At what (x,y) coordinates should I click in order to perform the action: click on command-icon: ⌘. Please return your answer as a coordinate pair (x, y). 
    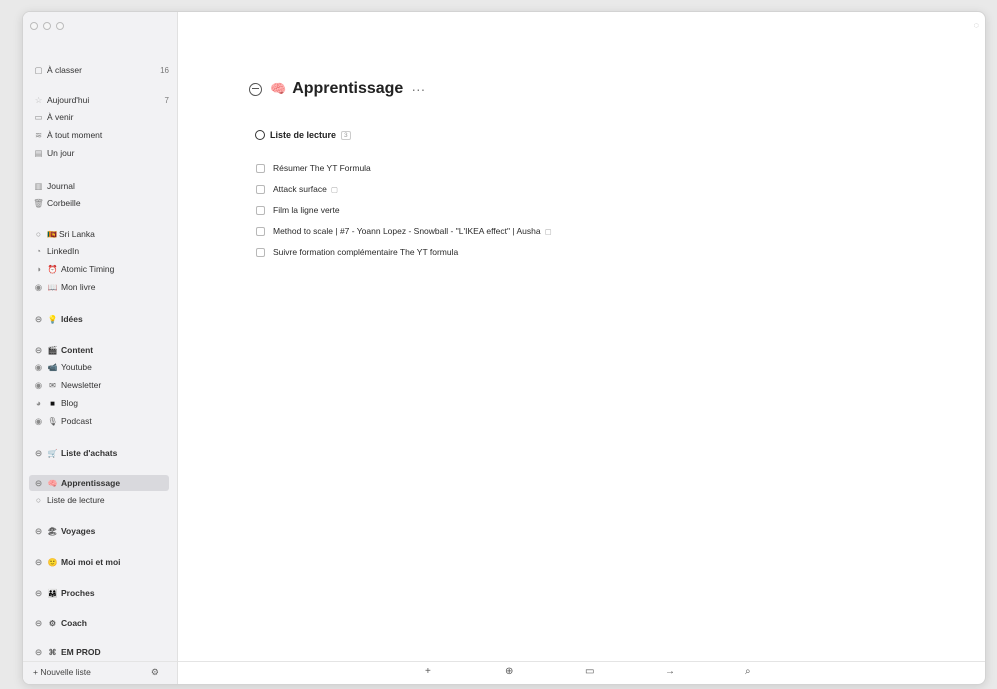
    Looking at the image, I should click on (52, 652).